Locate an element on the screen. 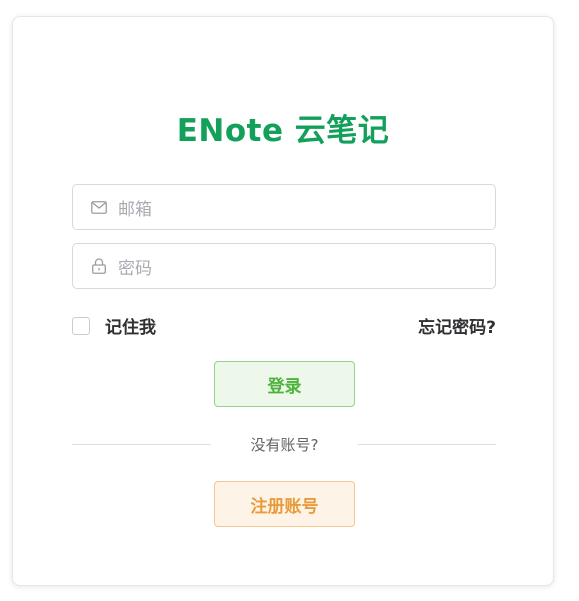 The width and height of the screenshot is (579, 601). app-title: ENote 云笔记 is located at coordinates (283, 131).